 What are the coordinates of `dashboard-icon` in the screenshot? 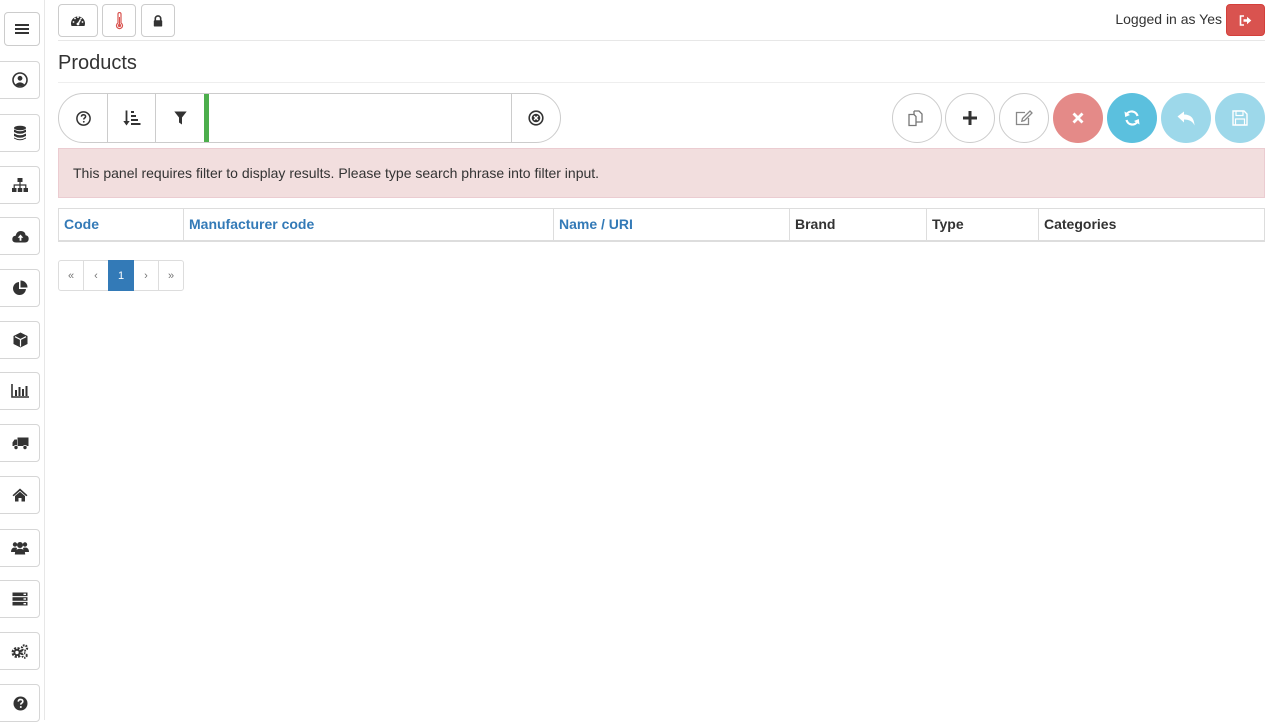 It's located at (78, 20).